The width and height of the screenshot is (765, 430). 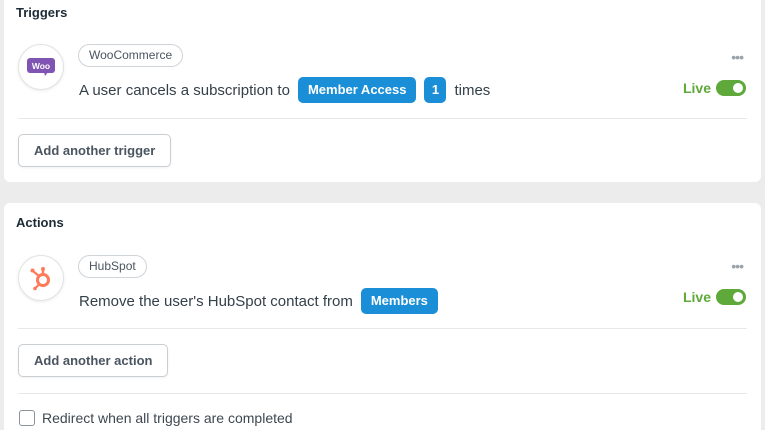 What do you see at coordinates (382, 393) in the screenshot?
I see `redirect-divider` at bounding box center [382, 393].